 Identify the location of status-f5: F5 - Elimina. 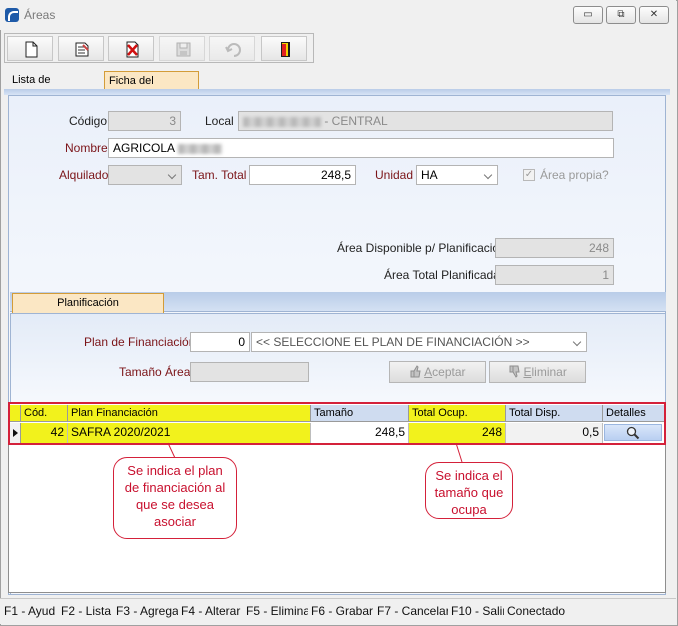
(277, 611).